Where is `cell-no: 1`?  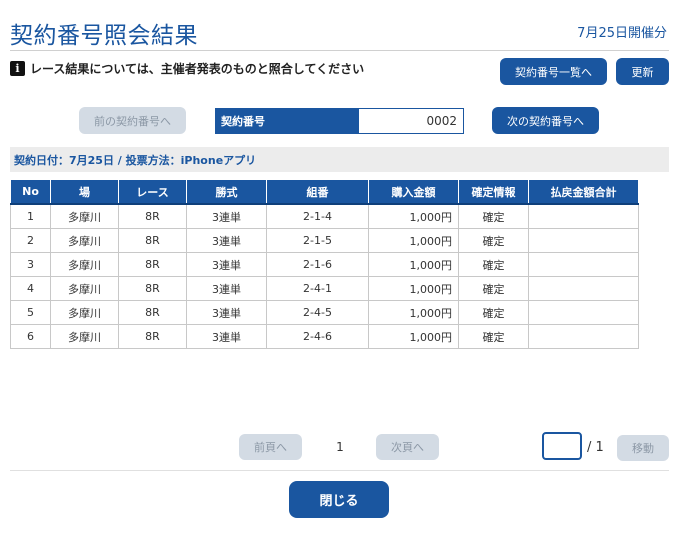
cell-no: 1 is located at coordinates (30, 216).